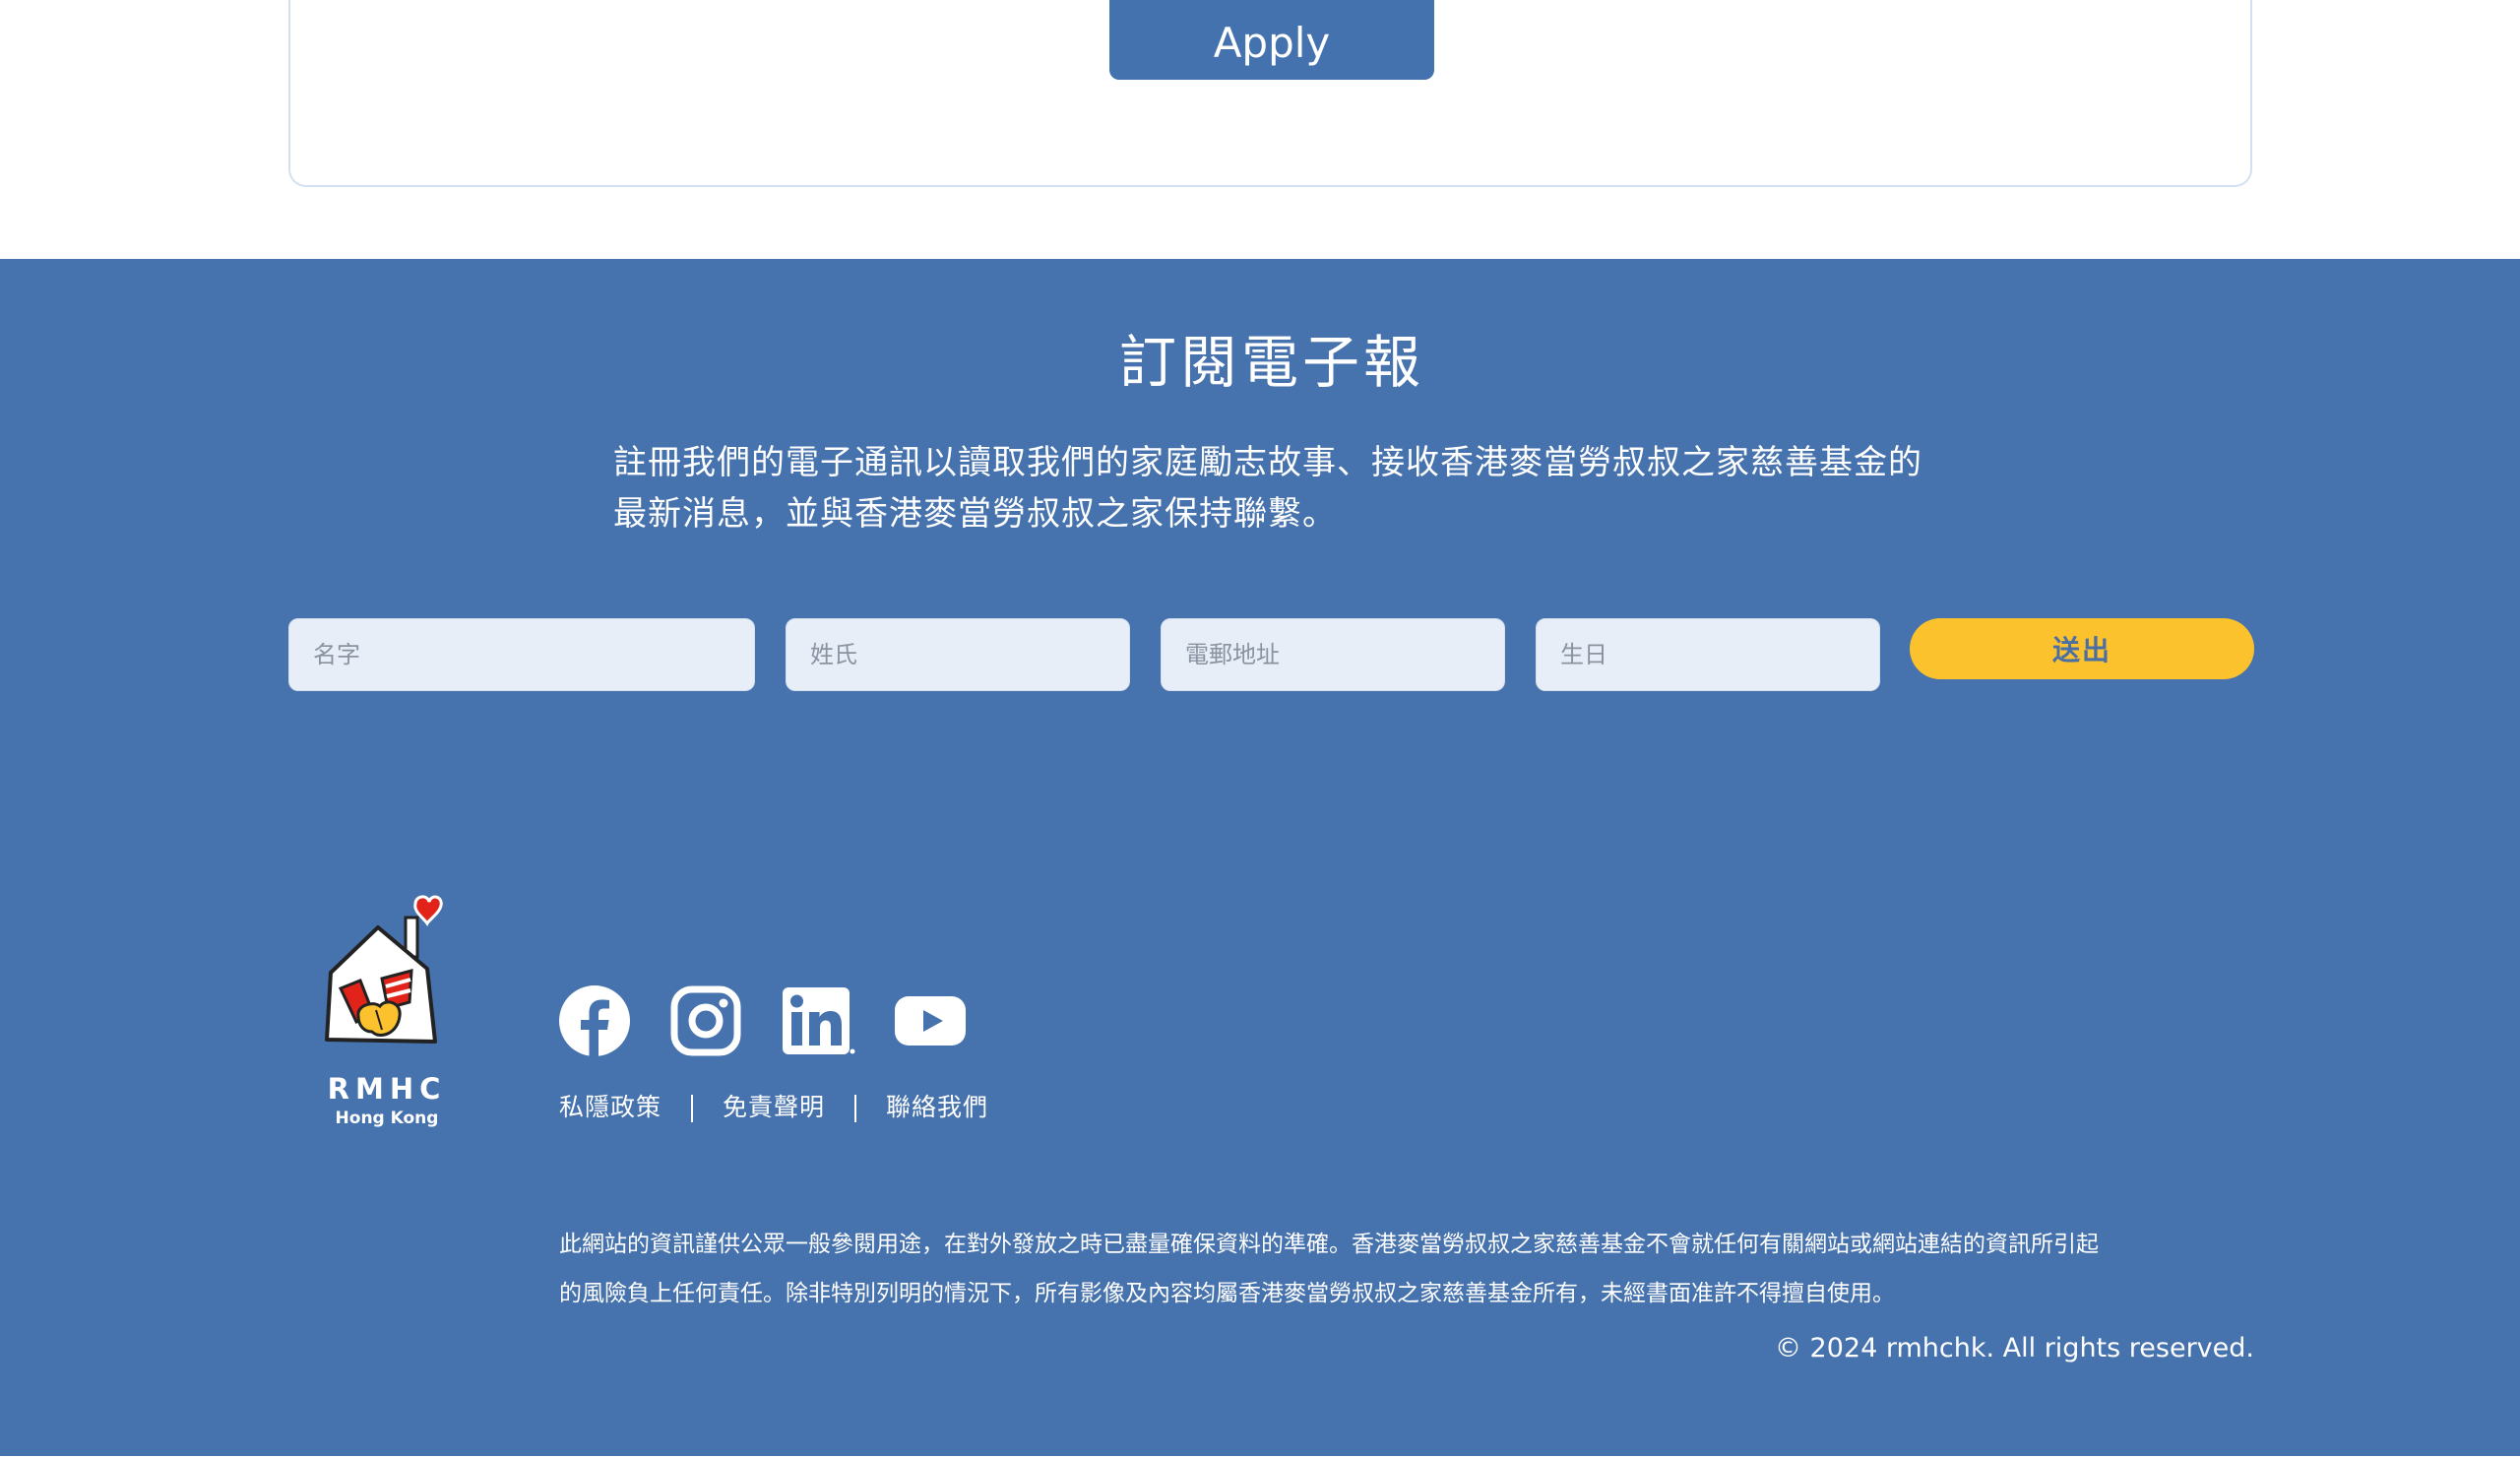 This screenshot has width=2520, height=1458. I want to click on copyright-text: © 2024 rmhchk. All rights reserved., so click(2014, 1348).